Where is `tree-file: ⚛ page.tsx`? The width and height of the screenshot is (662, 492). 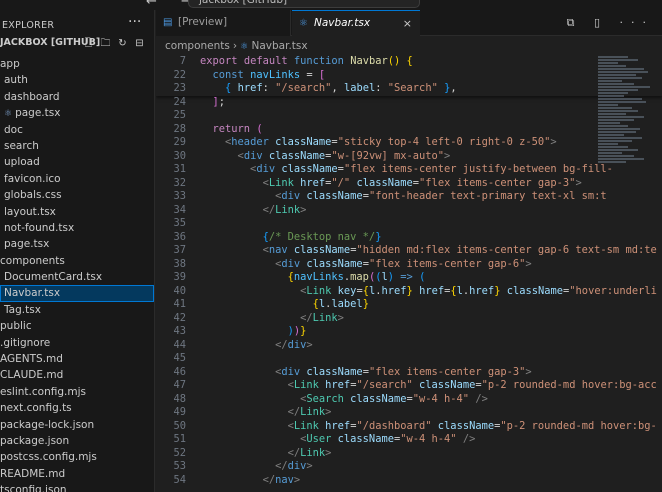
tree-file: ⚛ page.tsx is located at coordinates (77, 113).